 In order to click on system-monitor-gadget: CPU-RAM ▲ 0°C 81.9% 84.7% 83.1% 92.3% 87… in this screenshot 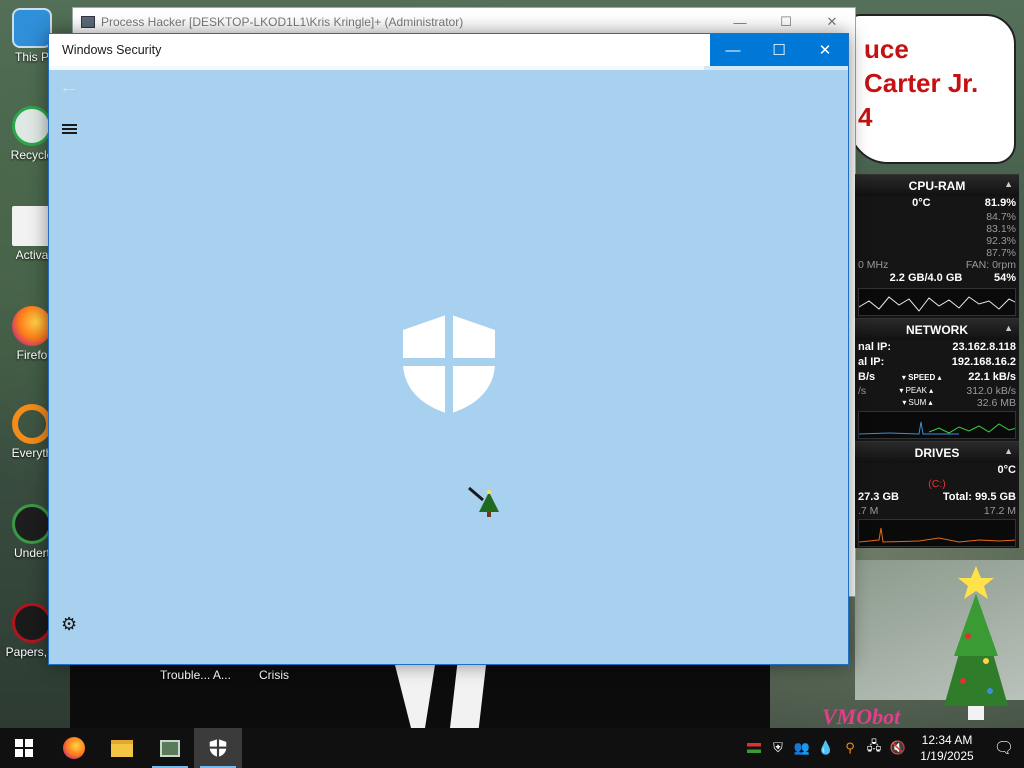, I will do `click(937, 361)`.